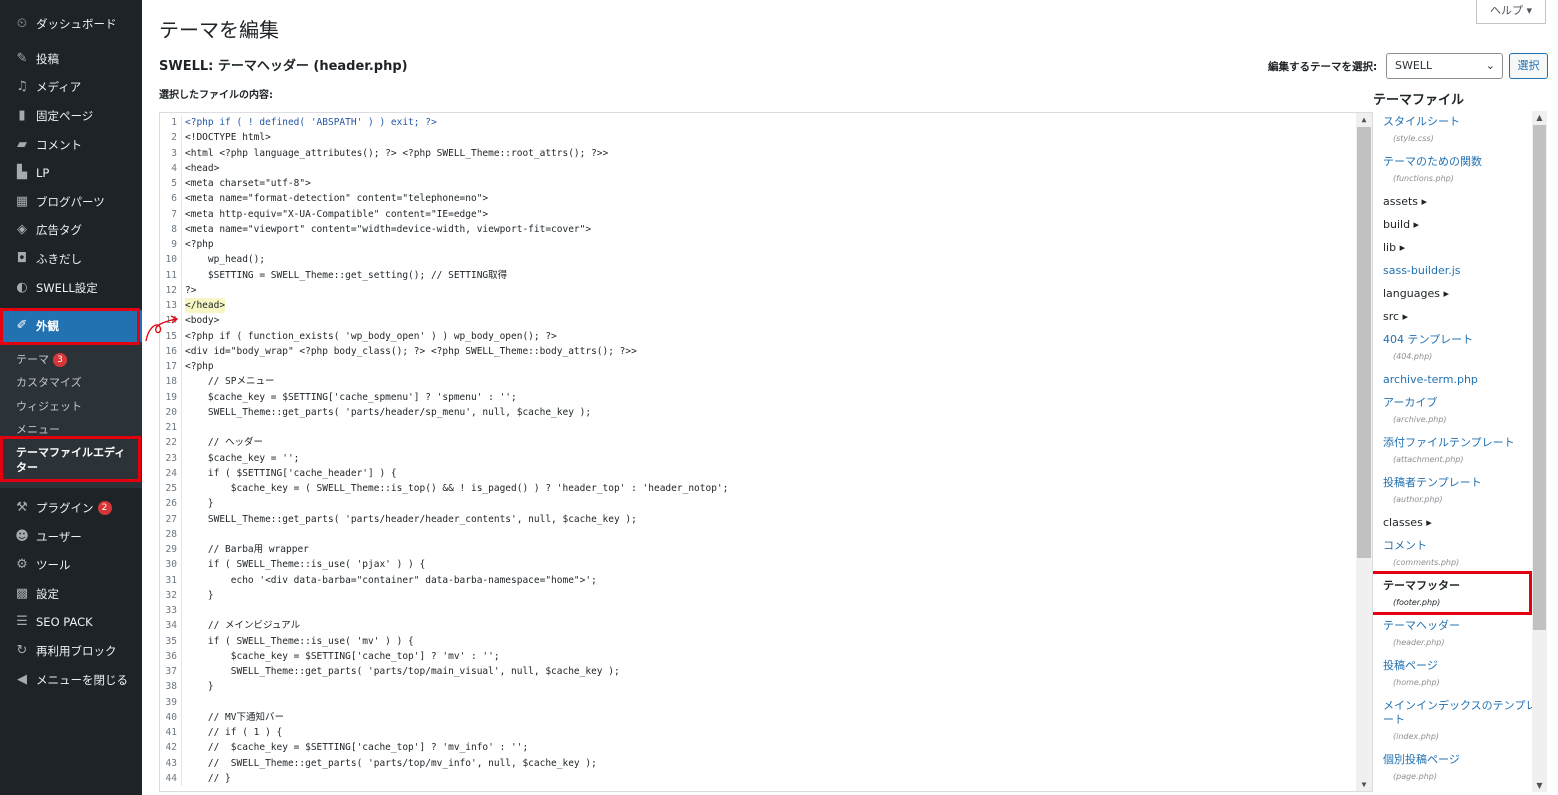 This screenshot has height=795, width=1558. What do you see at coordinates (1395, 316) in the screenshot?
I see `theme-folder-link: src ▸` at bounding box center [1395, 316].